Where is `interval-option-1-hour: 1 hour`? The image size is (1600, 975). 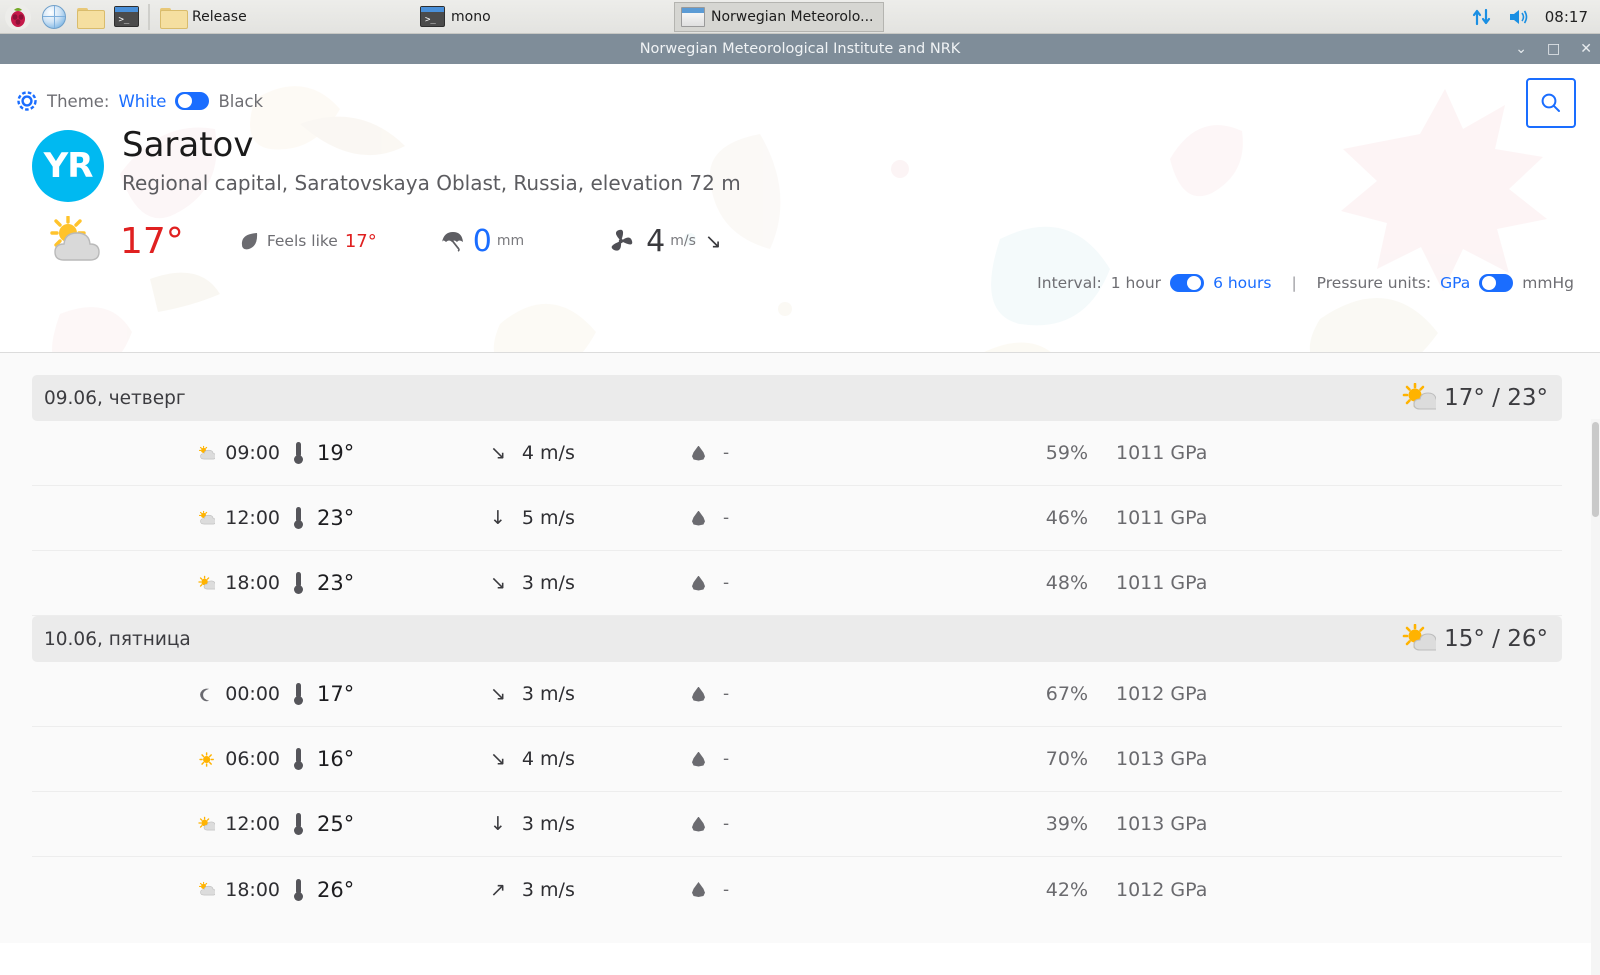 interval-option-1-hour: 1 hour is located at coordinates (1136, 283).